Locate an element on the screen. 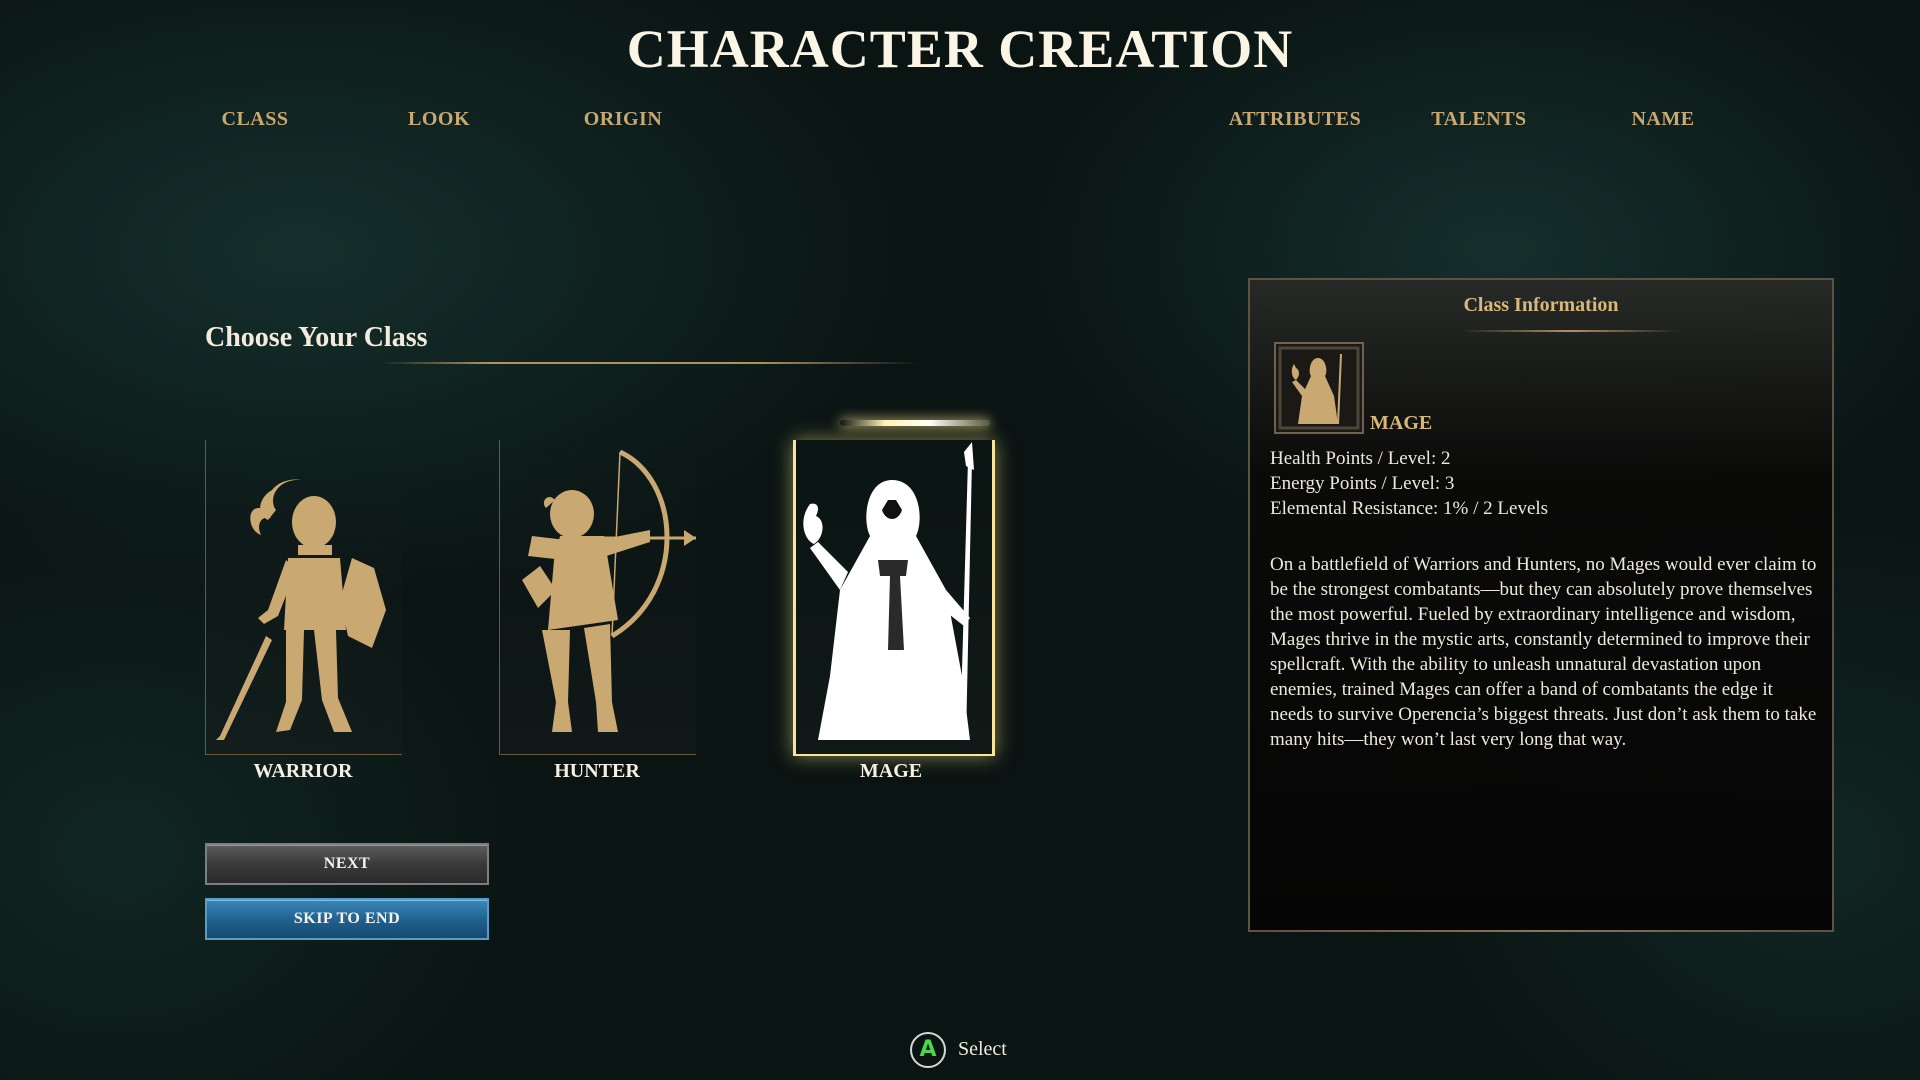 The height and width of the screenshot is (1080, 1920). warrior-icon is located at coordinates (301, 609).